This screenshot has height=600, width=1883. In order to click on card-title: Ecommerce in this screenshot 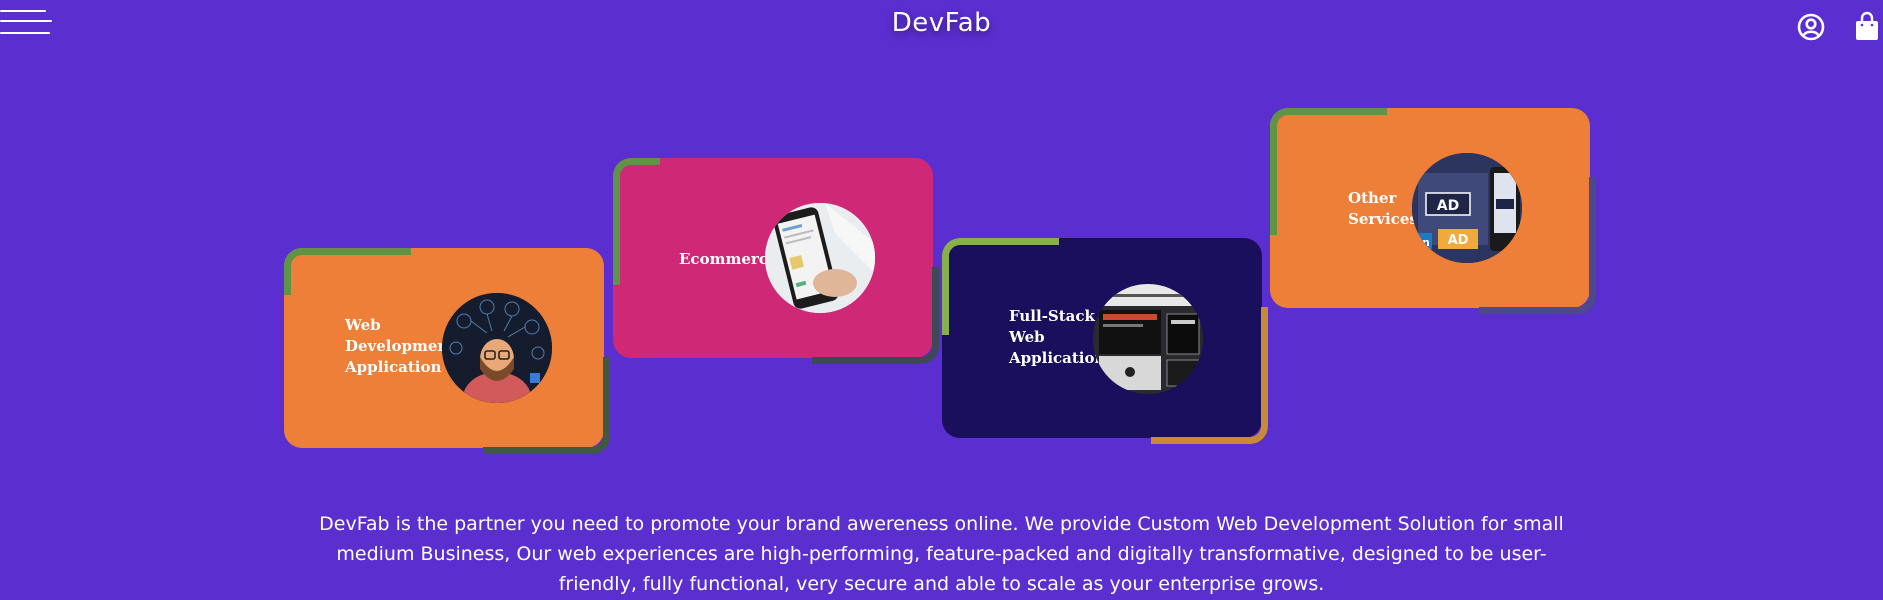, I will do `click(728, 259)`.